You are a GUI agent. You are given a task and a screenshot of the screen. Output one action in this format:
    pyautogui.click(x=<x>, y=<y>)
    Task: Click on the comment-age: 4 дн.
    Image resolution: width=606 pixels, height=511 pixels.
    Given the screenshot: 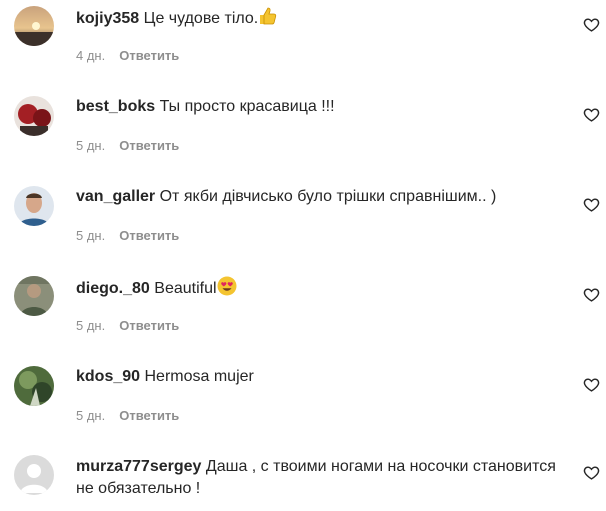 What is the action you would take?
    pyautogui.click(x=91, y=55)
    